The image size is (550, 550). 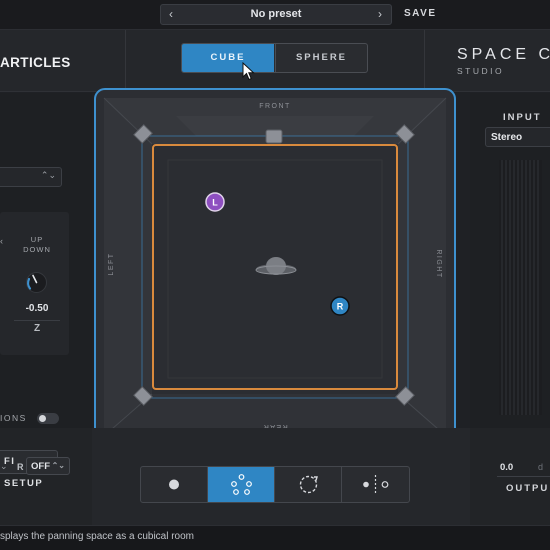 What do you see at coordinates (171, 14) in the screenshot?
I see `chevron-left-icon: ‹` at bounding box center [171, 14].